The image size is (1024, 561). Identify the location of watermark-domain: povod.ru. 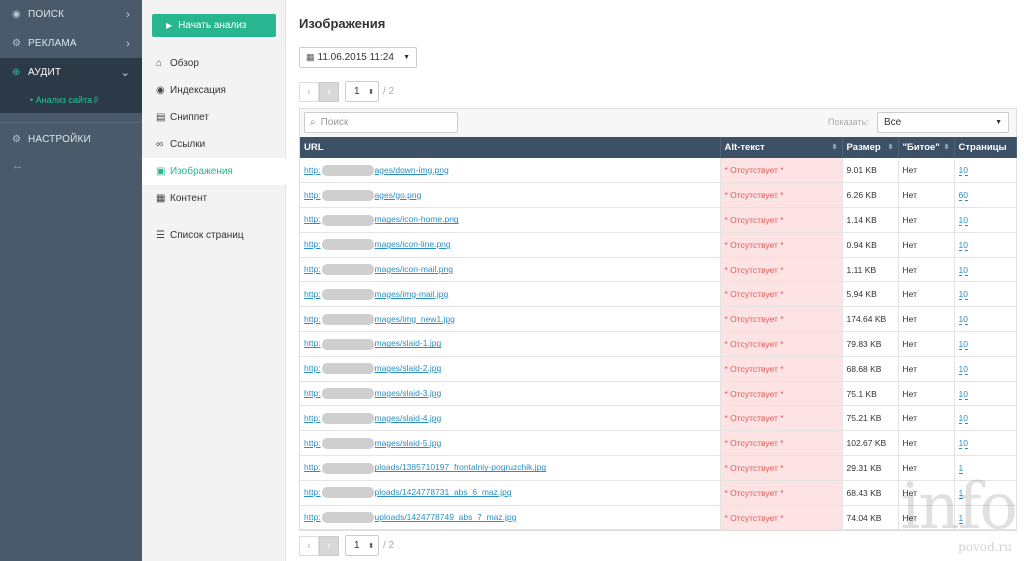
(985, 547).